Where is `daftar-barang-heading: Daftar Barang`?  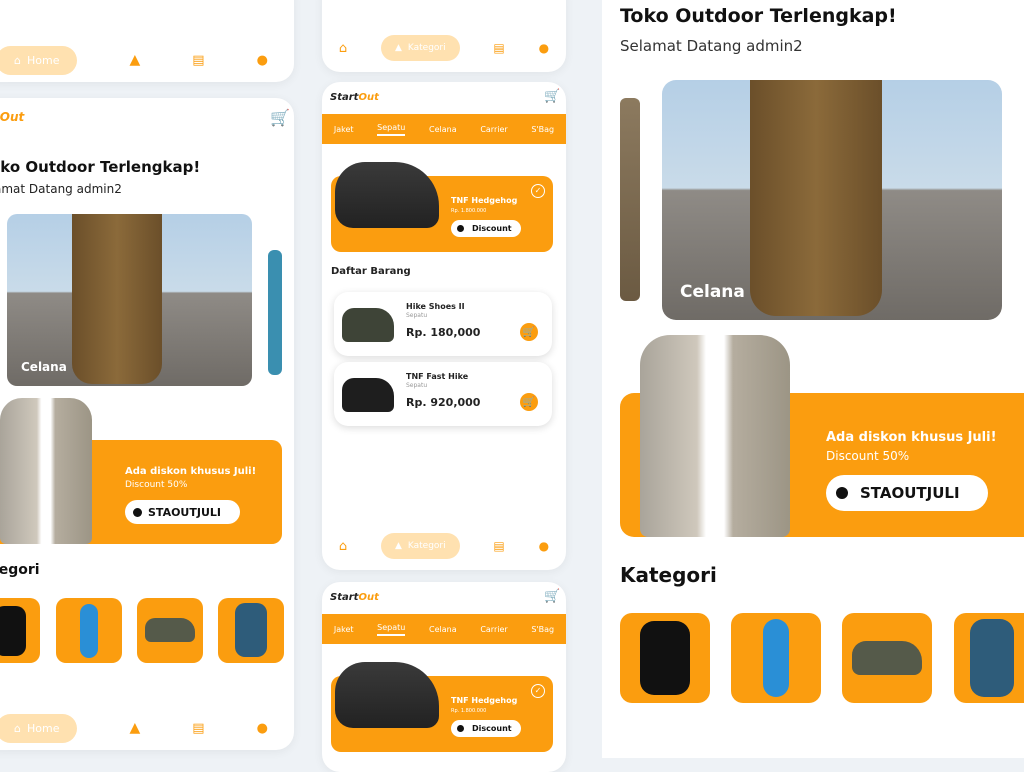 daftar-barang-heading: Daftar Barang is located at coordinates (371, 271).